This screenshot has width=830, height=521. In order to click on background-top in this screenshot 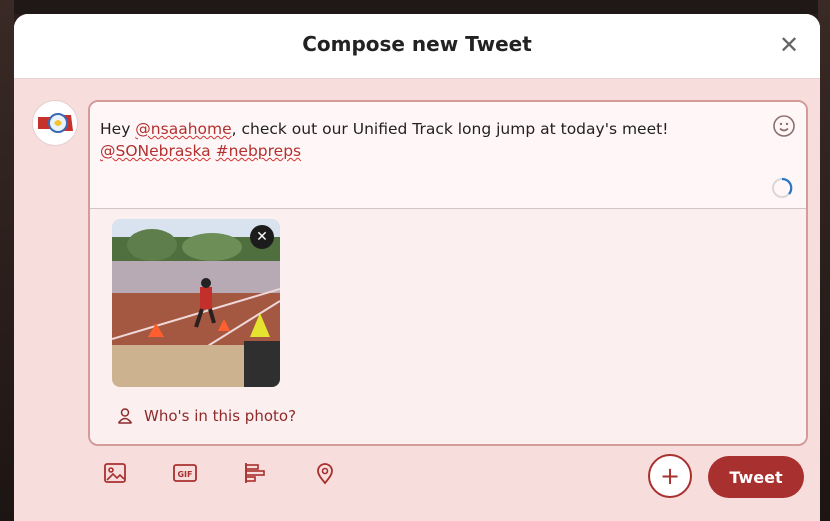, I will do `click(415, 7)`.